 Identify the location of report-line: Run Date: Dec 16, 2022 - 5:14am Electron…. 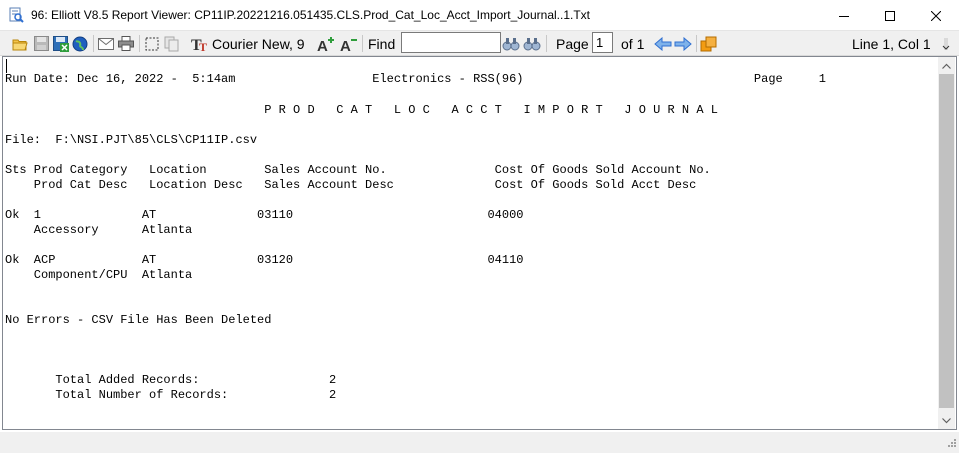
(415, 79).